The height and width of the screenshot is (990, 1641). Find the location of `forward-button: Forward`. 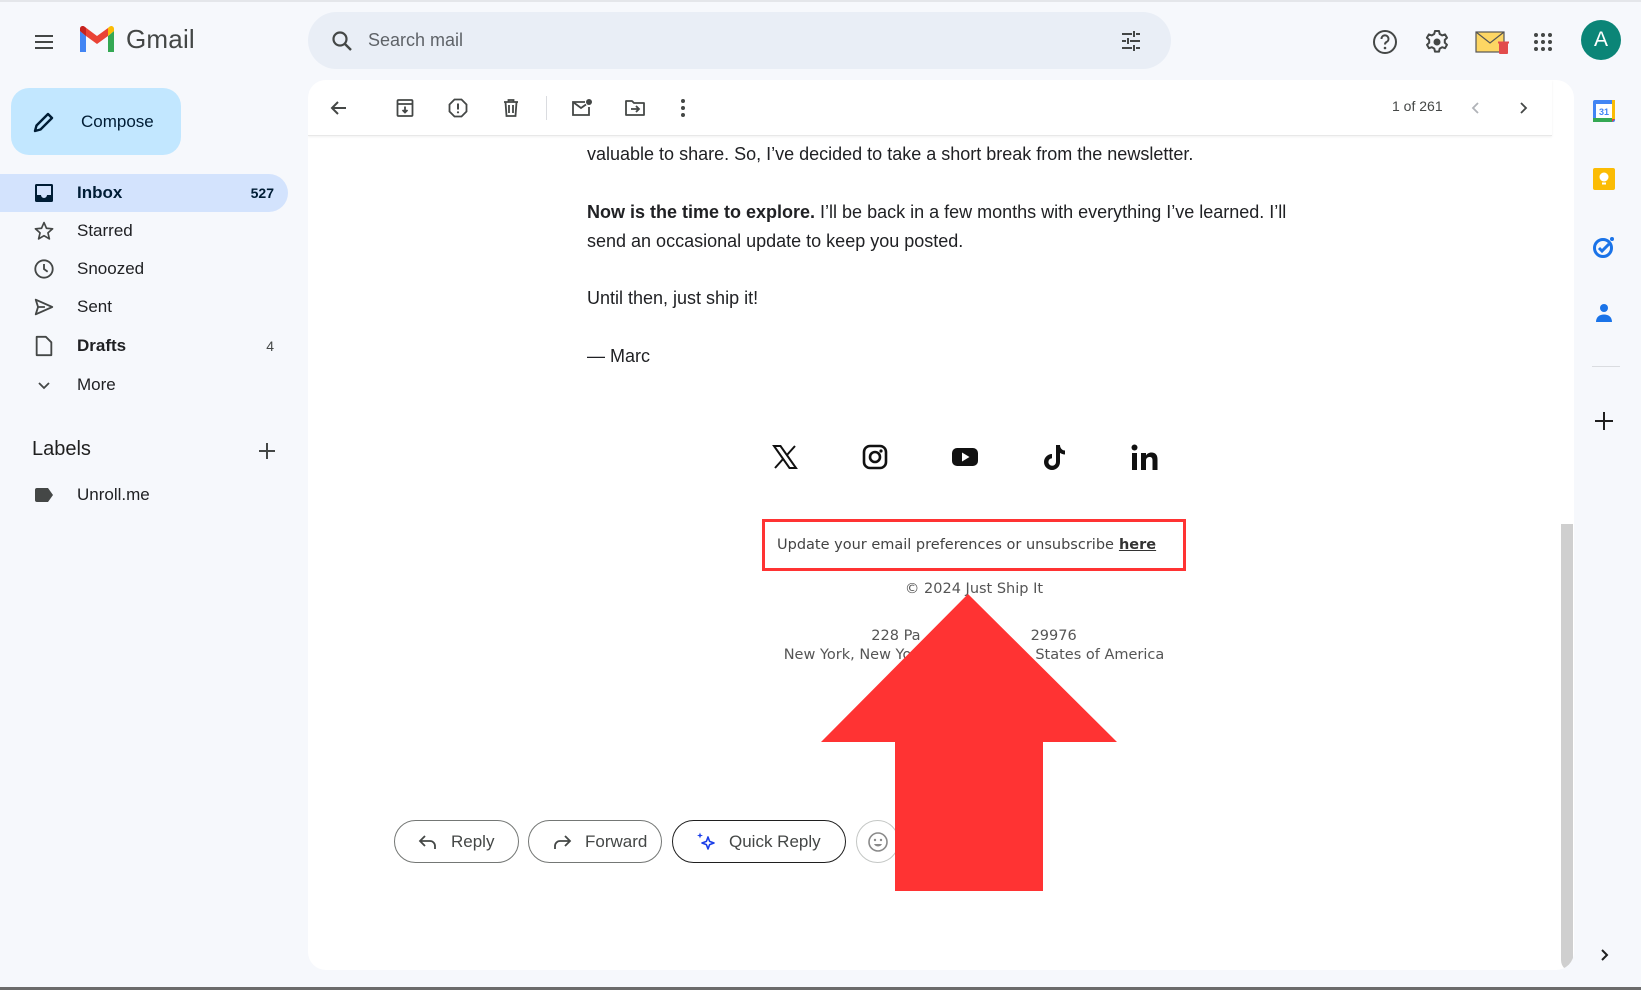

forward-button: Forward is located at coordinates (595, 841).